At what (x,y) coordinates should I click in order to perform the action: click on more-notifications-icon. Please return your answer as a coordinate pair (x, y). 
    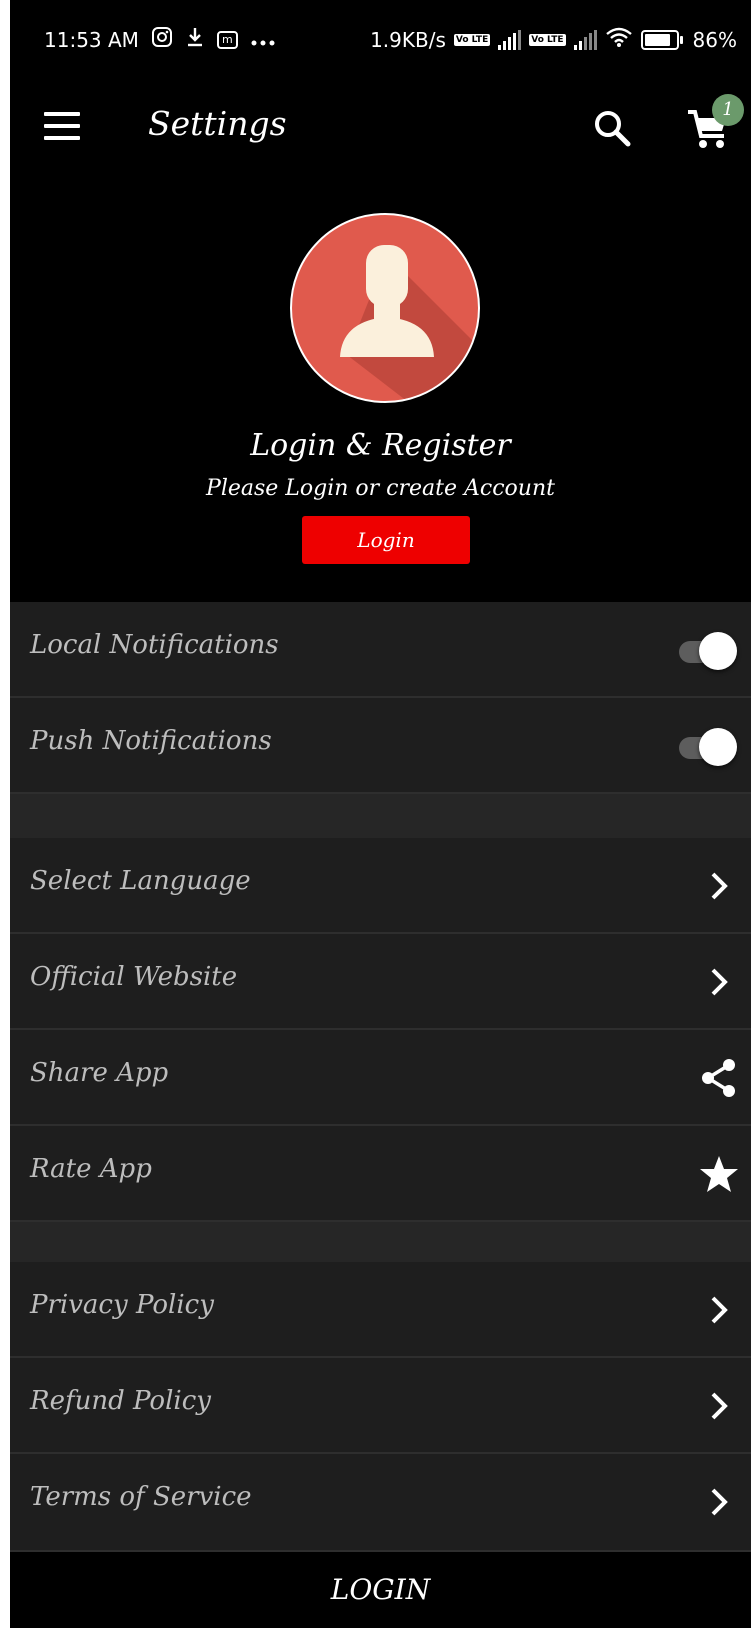
    Looking at the image, I should click on (263, 40).